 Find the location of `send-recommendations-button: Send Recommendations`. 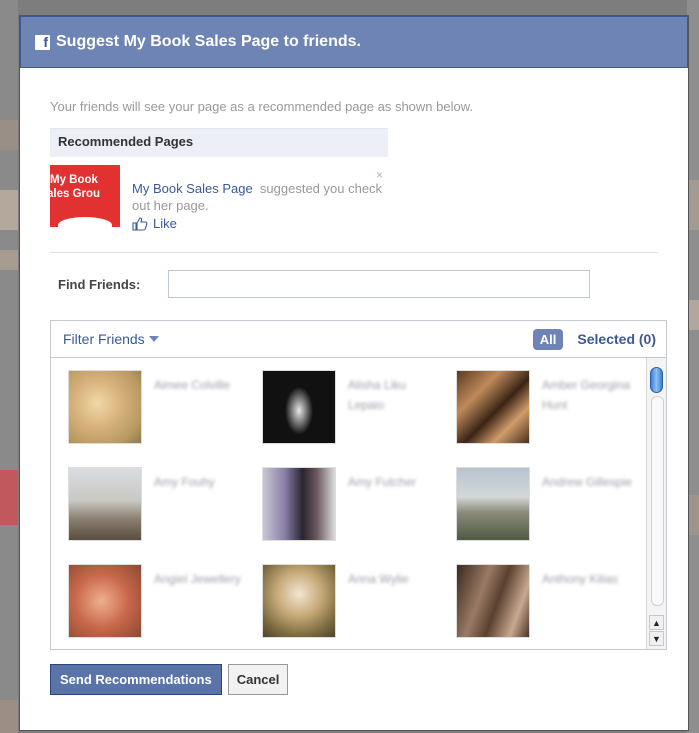

send-recommendations-button: Send Recommendations is located at coordinates (136, 679).